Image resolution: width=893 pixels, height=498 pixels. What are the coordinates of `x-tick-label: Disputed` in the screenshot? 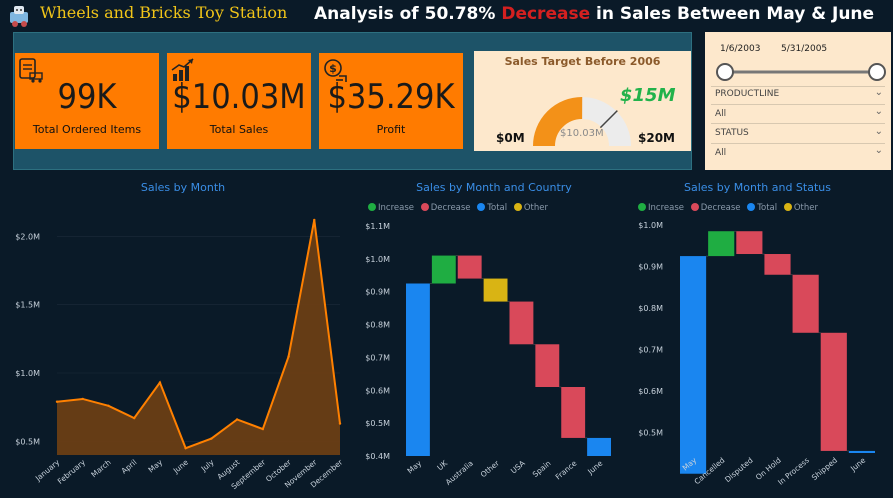 It's located at (739, 469).